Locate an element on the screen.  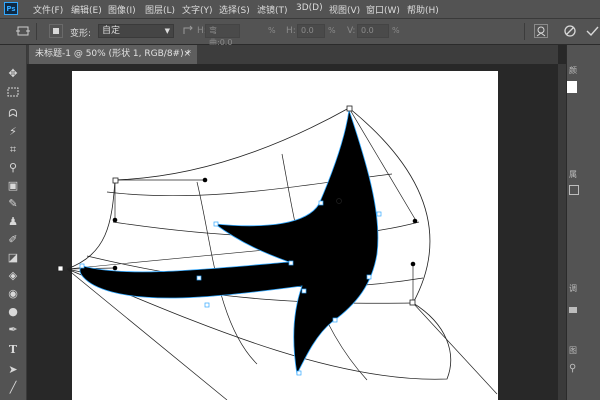
transform-tool-icon is located at coordinates (23, 31).